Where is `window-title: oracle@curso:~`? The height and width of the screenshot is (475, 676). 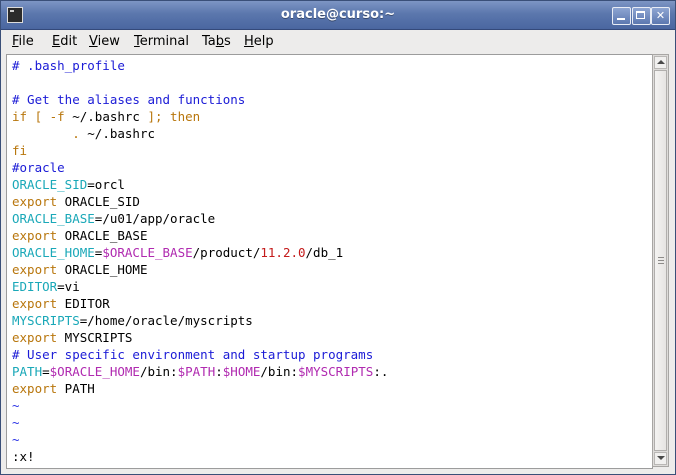
window-title: oracle@curso:~ is located at coordinates (338, 14).